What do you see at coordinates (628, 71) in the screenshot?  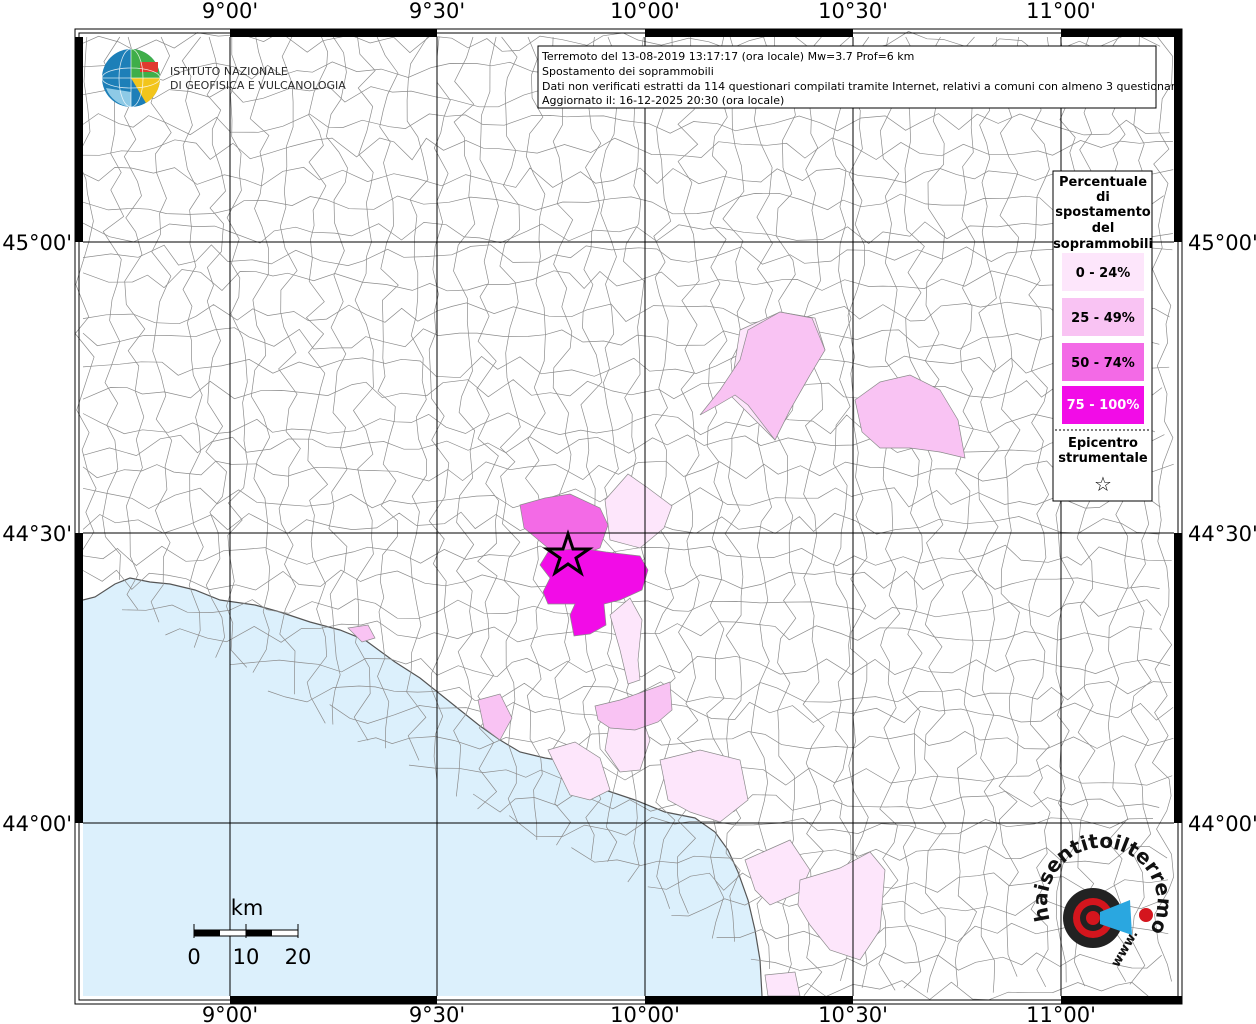 I see `info-parameter-line: Spostamento dei soprammobili` at bounding box center [628, 71].